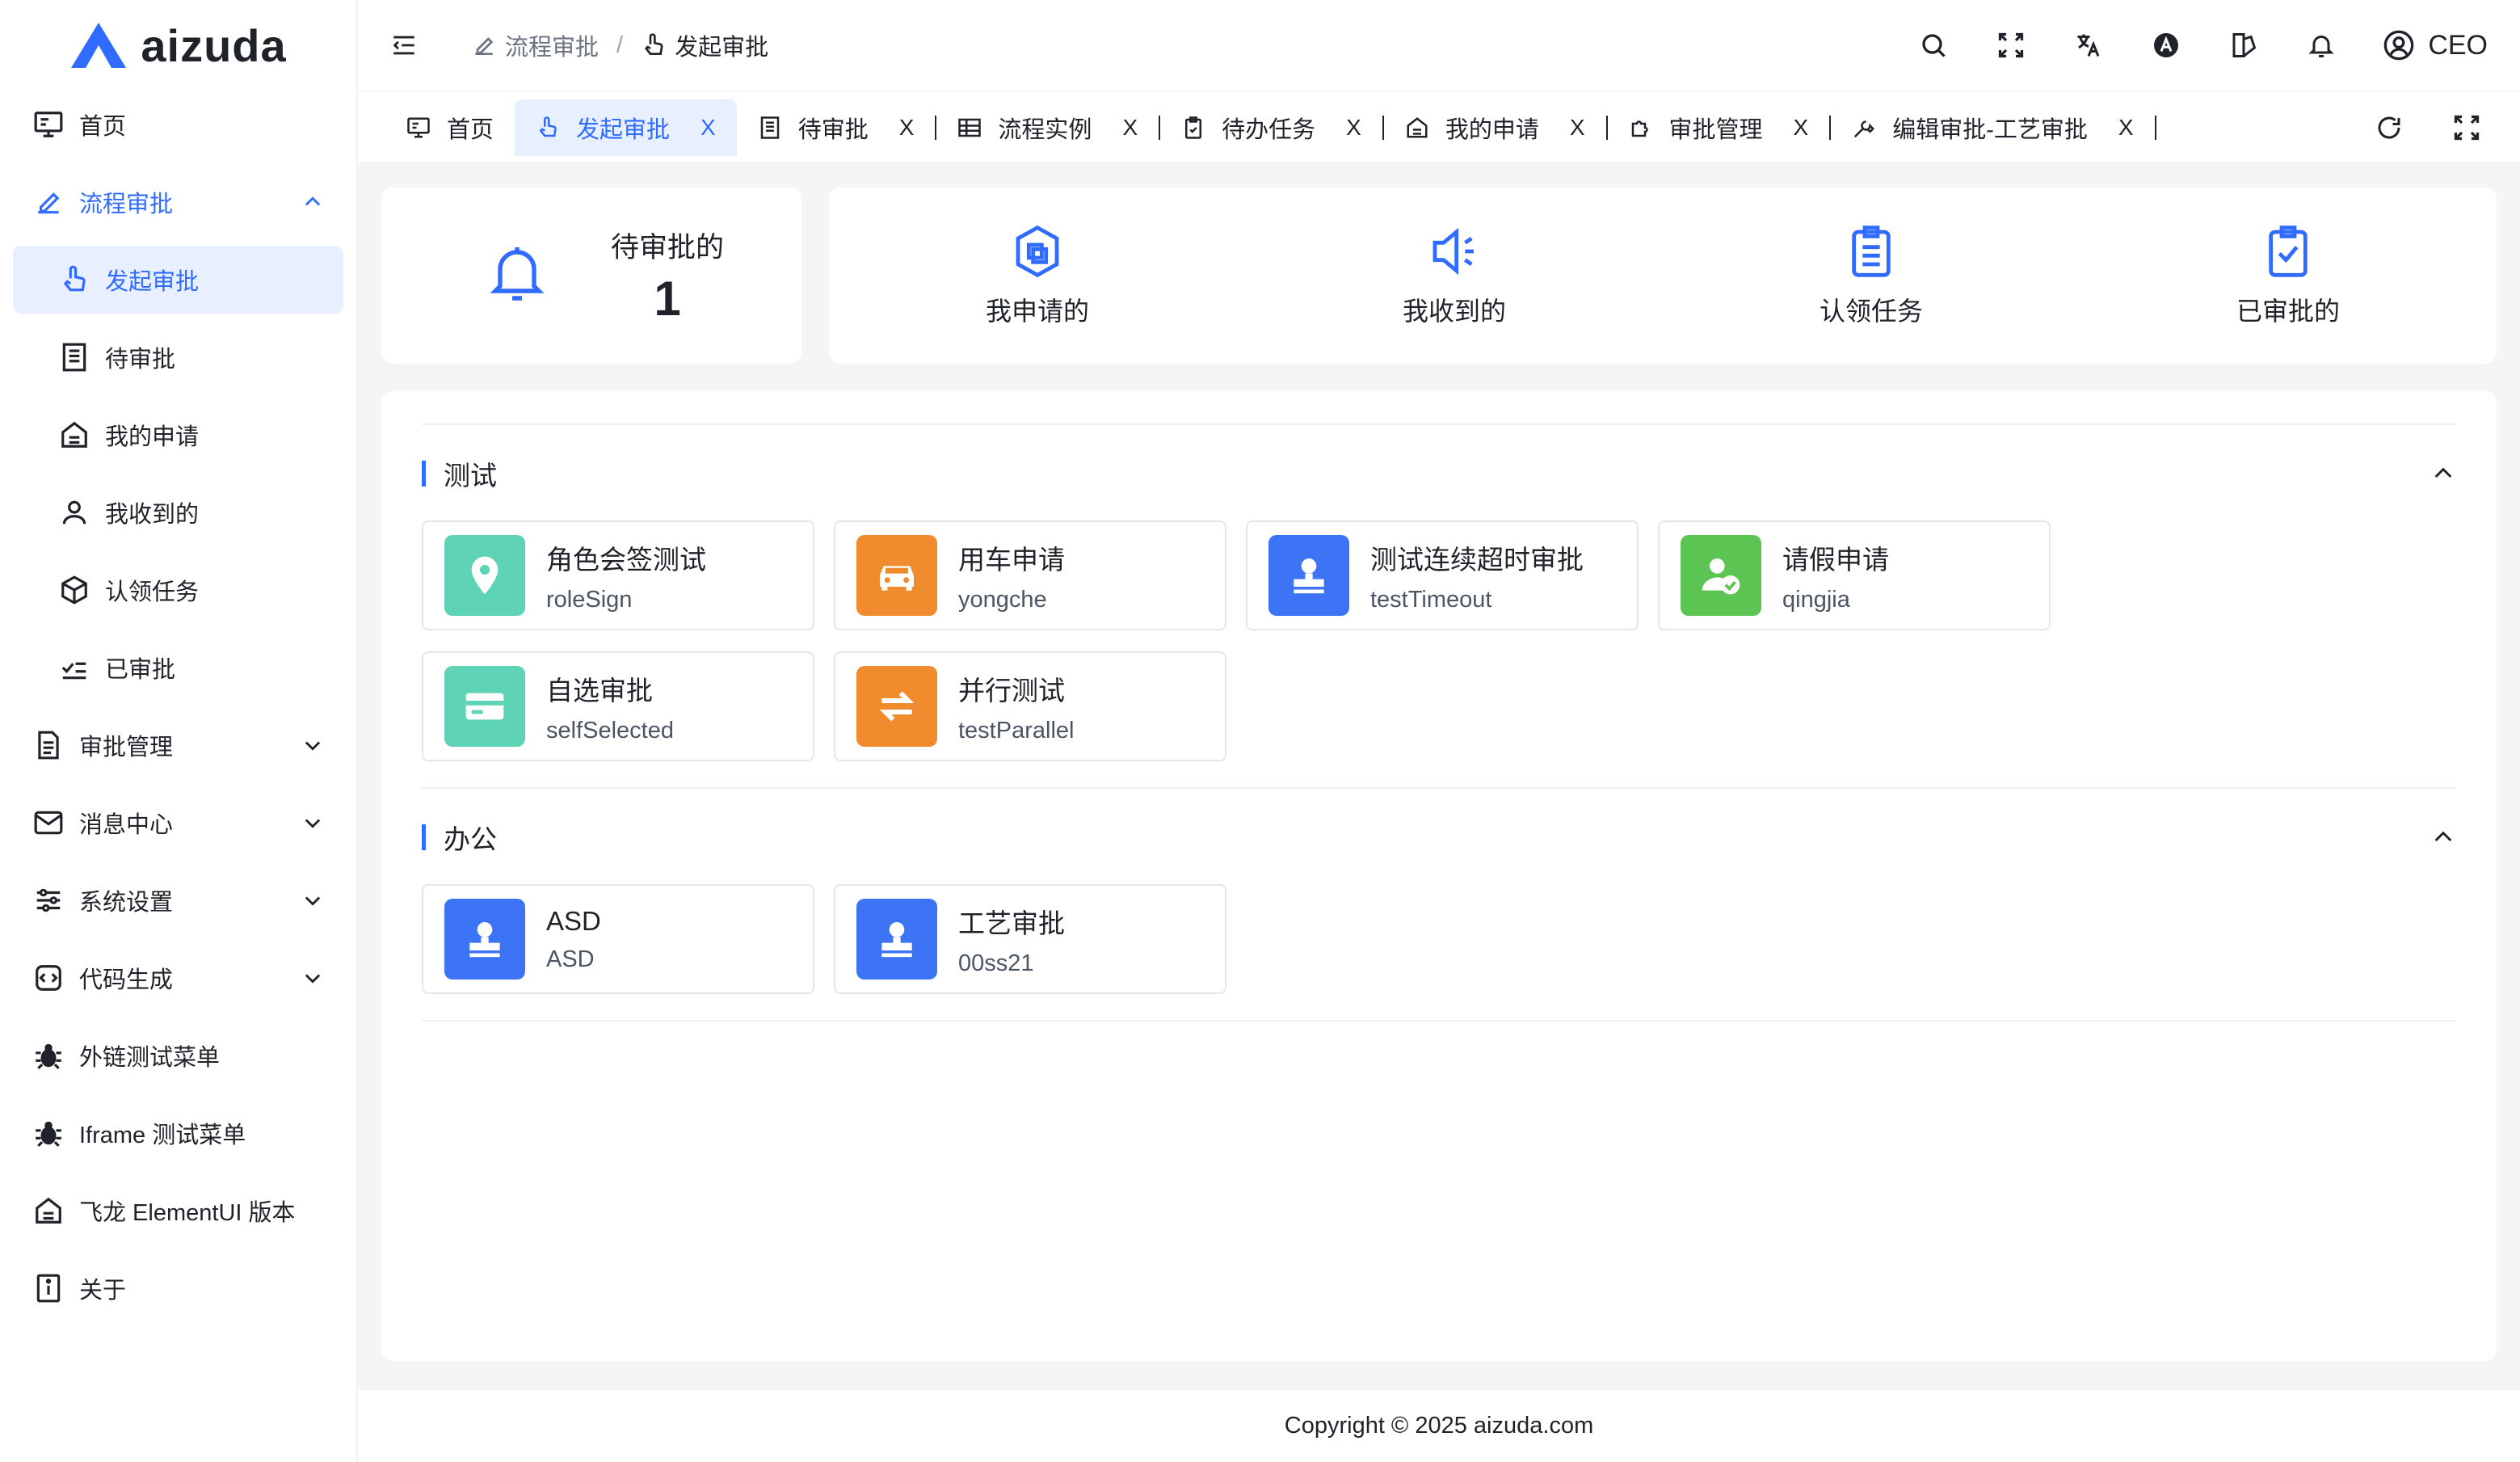  What do you see at coordinates (74, 512) in the screenshot?
I see `user-icon` at bounding box center [74, 512].